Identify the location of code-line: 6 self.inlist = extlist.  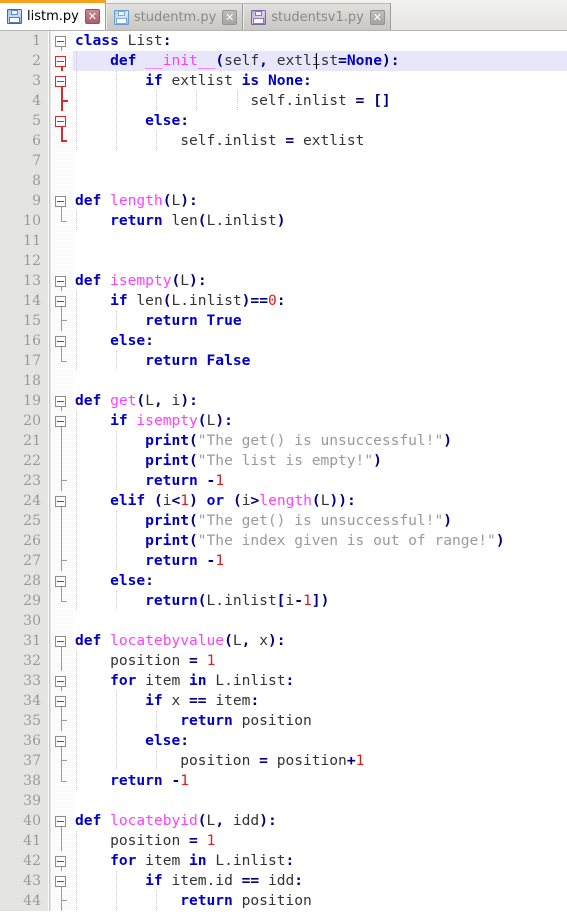
(283, 141).